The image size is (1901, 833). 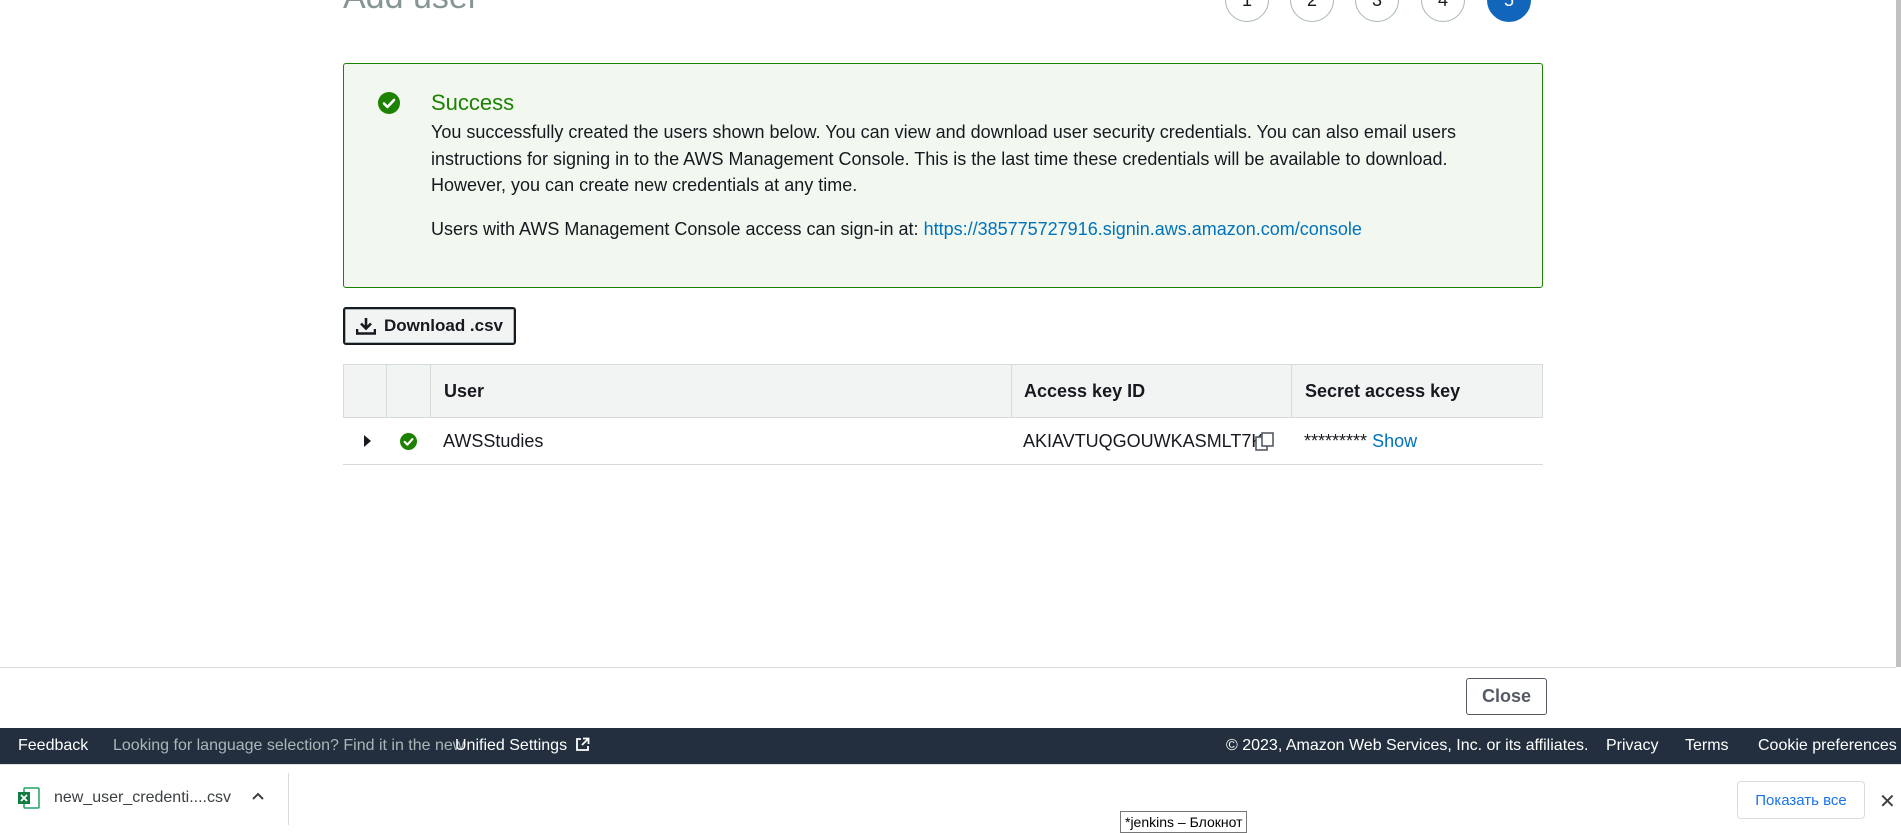 I want to click on privacy-link: Privacy, so click(x=1632, y=746).